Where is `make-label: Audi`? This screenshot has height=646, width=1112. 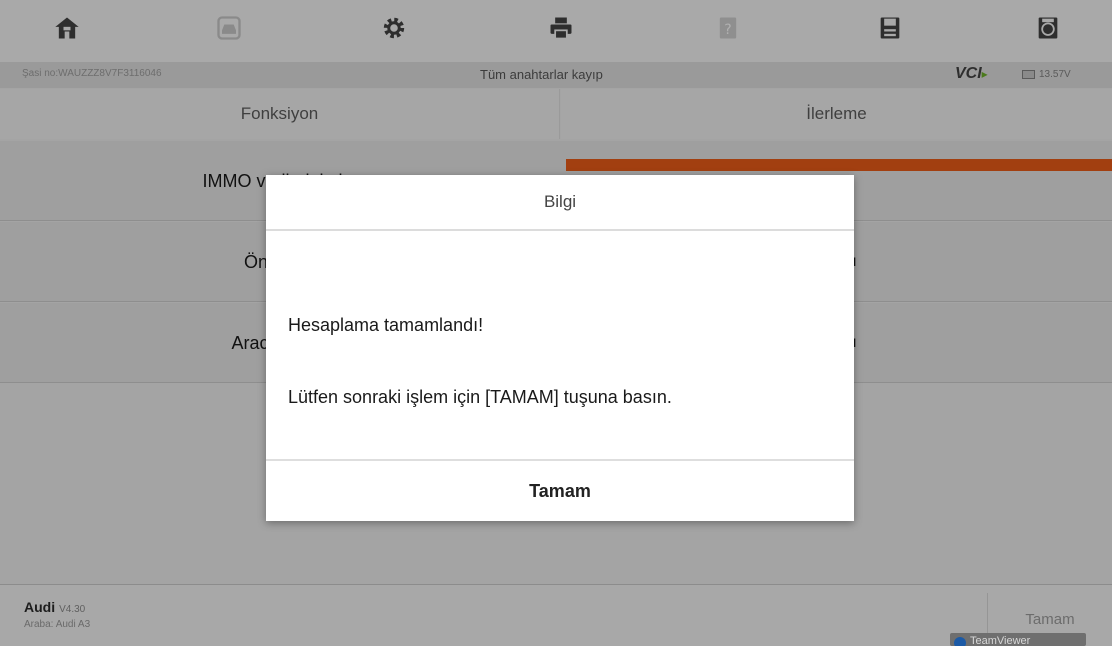 make-label: Audi is located at coordinates (40, 607).